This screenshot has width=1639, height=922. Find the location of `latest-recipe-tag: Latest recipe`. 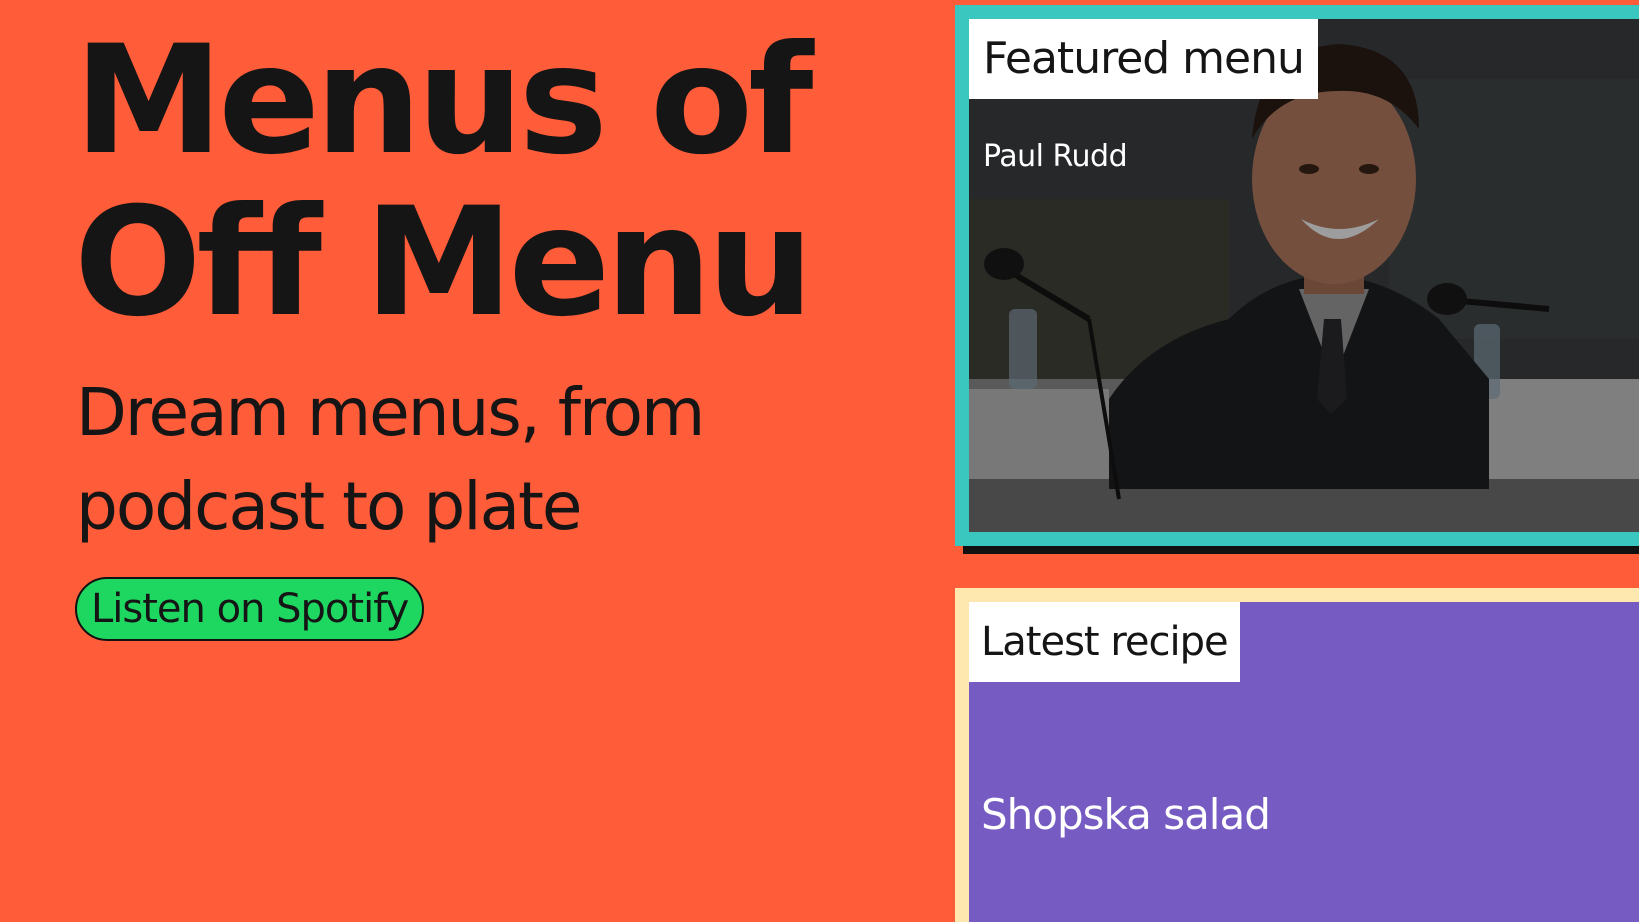

latest-recipe-tag: Latest recipe is located at coordinates (1104, 642).